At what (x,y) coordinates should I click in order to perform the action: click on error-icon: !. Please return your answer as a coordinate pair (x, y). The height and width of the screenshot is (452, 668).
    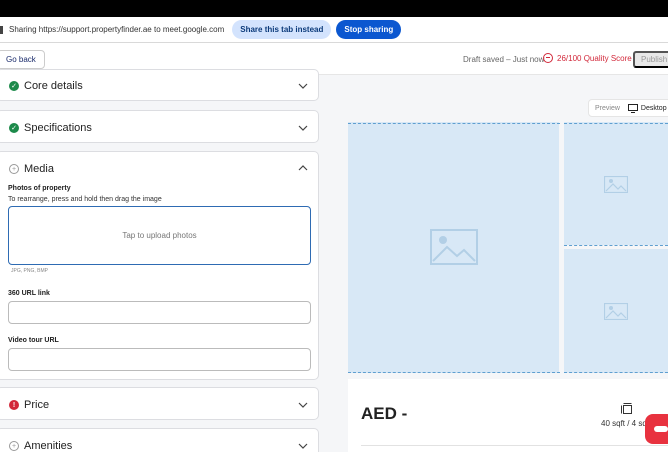
    Looking at the image, I should click on (14, 405).